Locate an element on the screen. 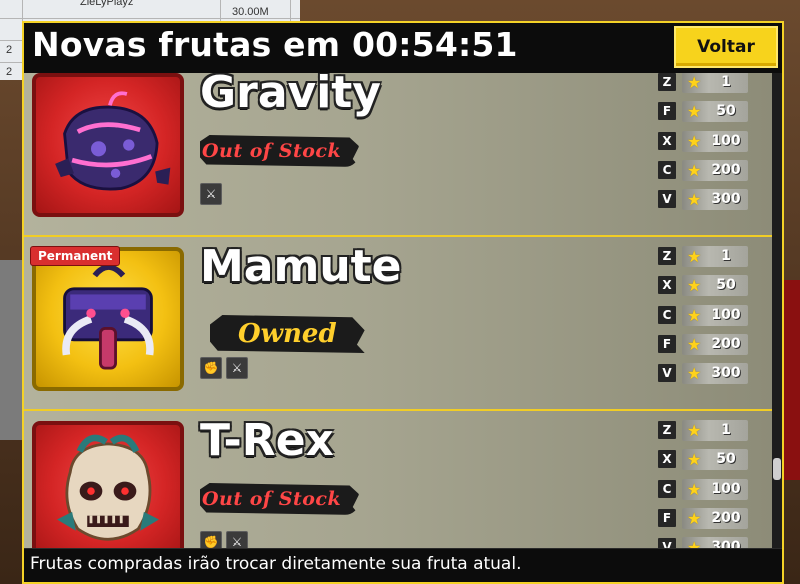 This screenshot has height=584, width=800. permanent-badge: Permanent is located at coordinates (75, 256).